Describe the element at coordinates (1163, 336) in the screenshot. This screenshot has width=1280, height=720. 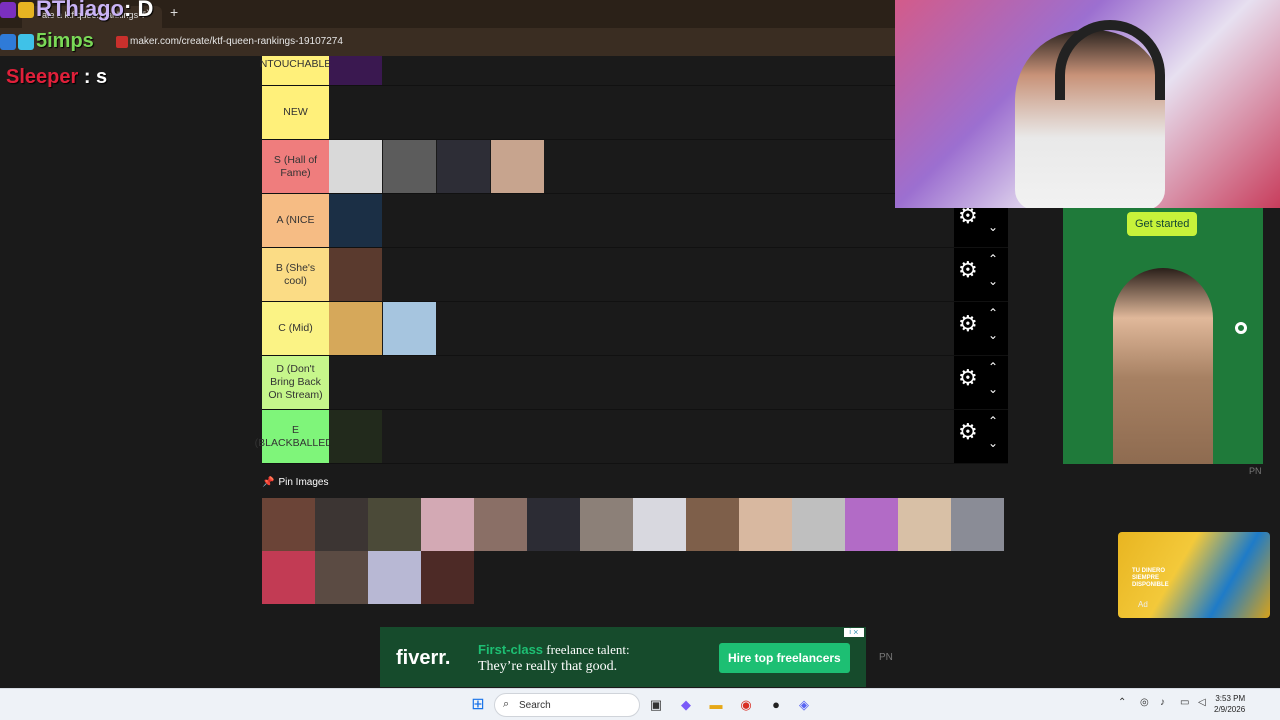
I see `sidebar-ad: Get started` at that location.